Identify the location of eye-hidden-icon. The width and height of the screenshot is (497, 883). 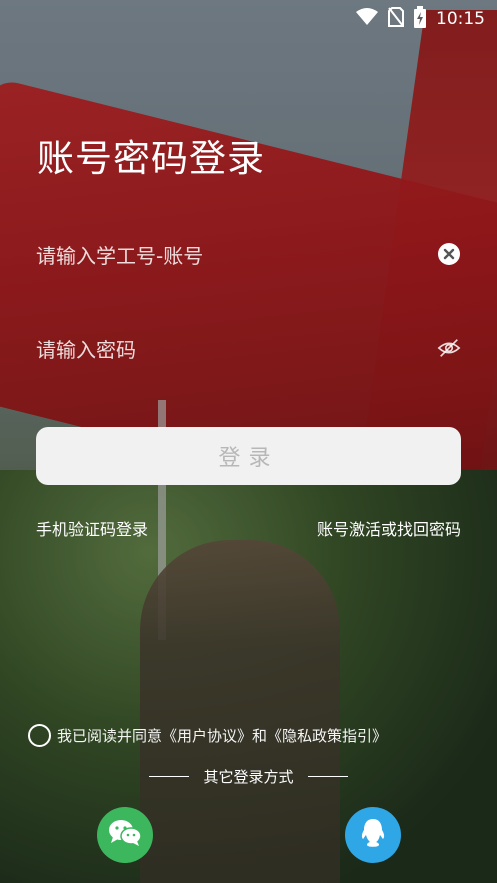
(449, 348).